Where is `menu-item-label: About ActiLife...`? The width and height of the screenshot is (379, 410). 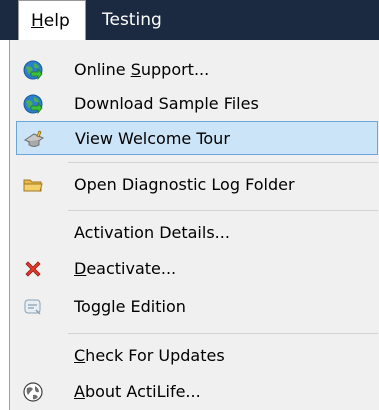 menu-item-label: About ActiLife... is located at coordinates (137, 392).